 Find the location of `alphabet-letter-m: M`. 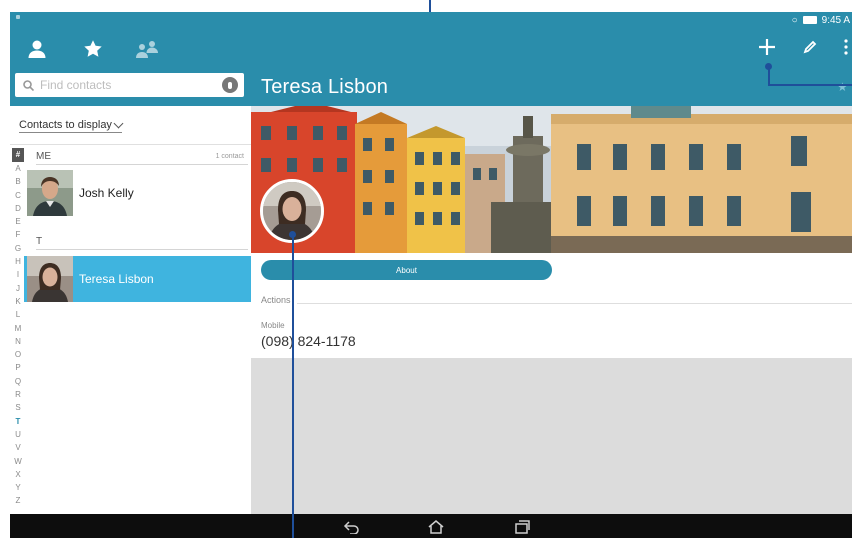

alphabet-letter-m: M is located at coordinates (18, 328).